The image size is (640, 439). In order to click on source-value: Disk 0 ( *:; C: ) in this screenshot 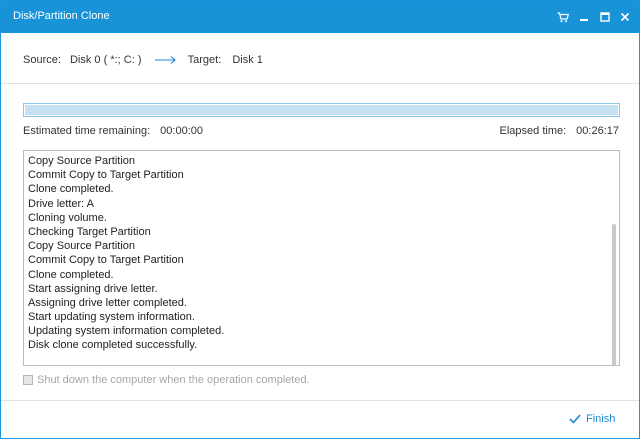, I will do `click(105, 60)`.